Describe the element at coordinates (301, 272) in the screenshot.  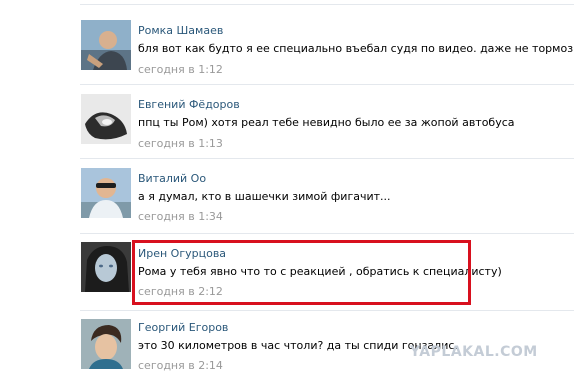
I see `highlight-frame` at that location.